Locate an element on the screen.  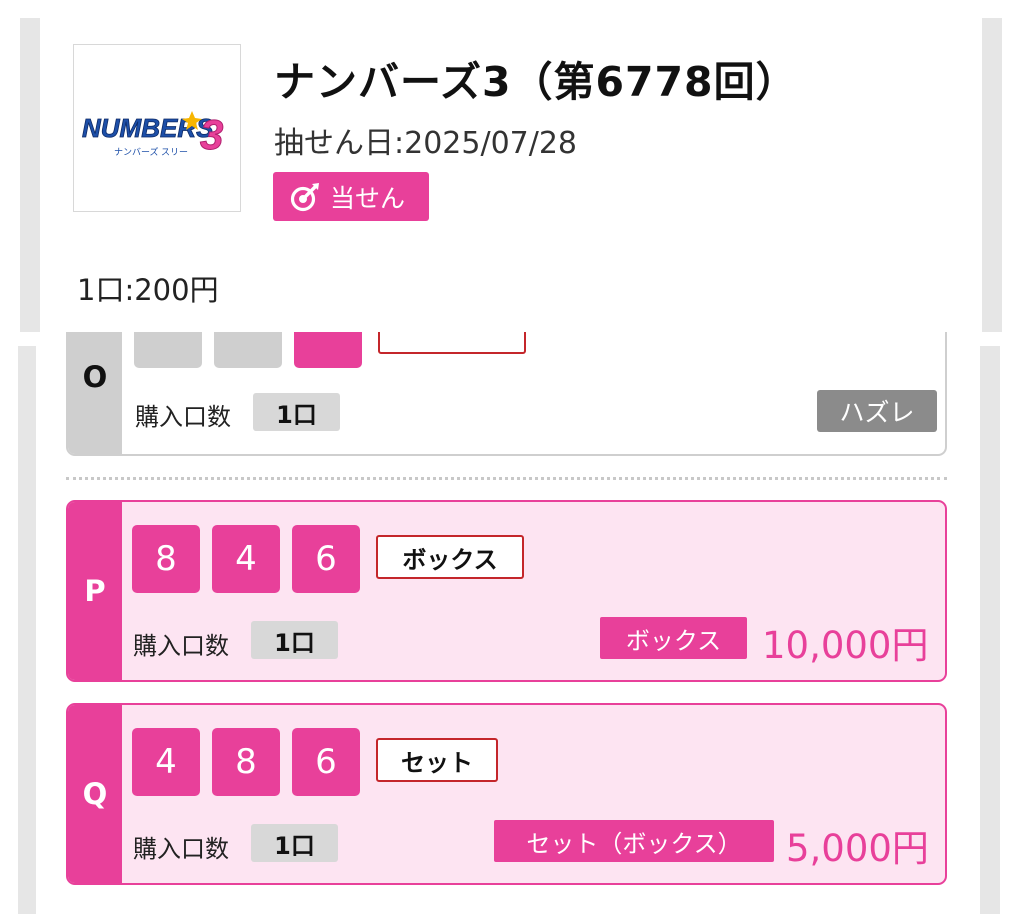
win-status-badge: 当せん is located at coordinates (351, 196).